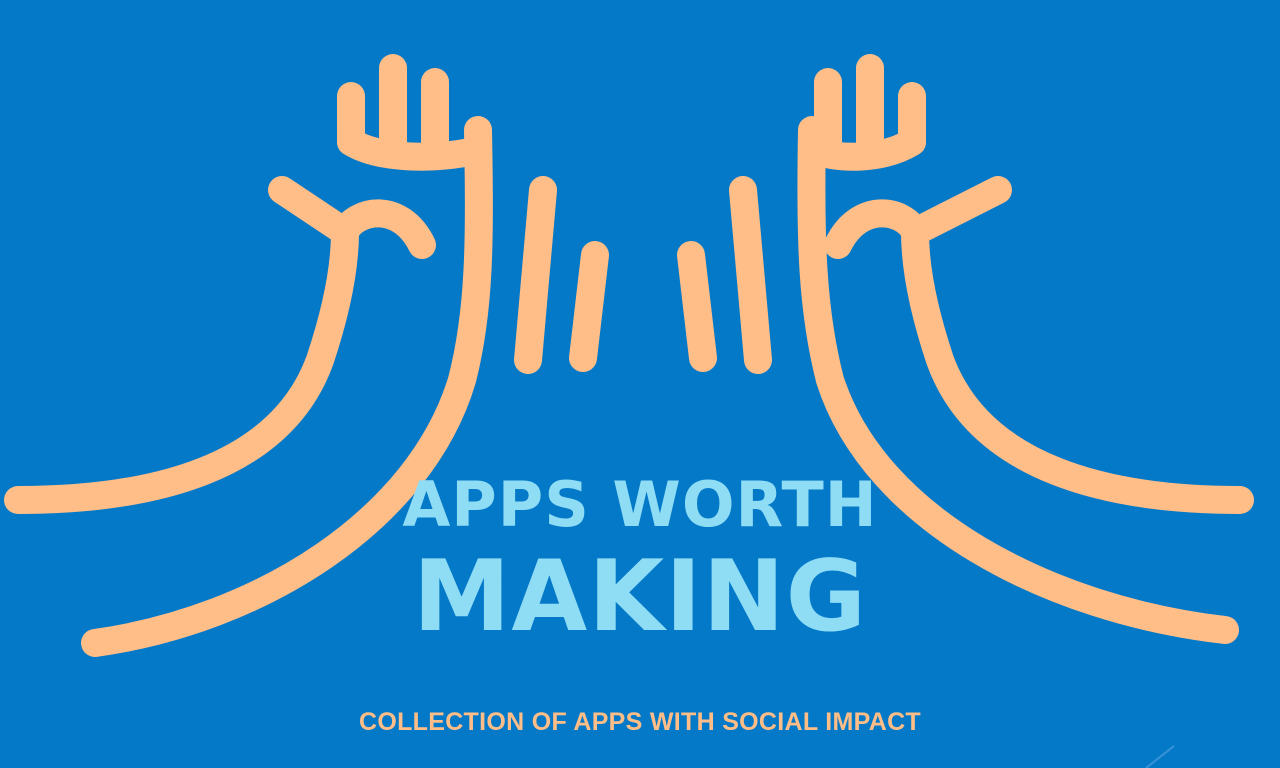  What do you see at coordinates (640, 597) in the screenshot?
I see `title-line-2: MAKING` at bounding box center [640, 597].